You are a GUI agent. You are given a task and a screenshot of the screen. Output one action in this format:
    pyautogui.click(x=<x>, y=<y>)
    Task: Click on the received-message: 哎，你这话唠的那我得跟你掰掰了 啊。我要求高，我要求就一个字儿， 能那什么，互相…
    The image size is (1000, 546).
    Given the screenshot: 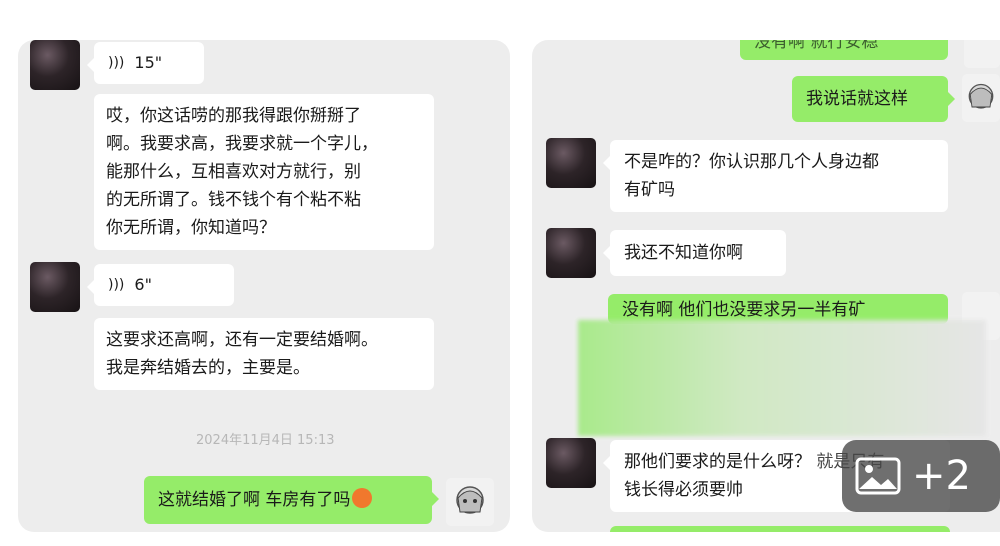 What is the action you would take?
    pyautogui.click(x=264, y=172)
    